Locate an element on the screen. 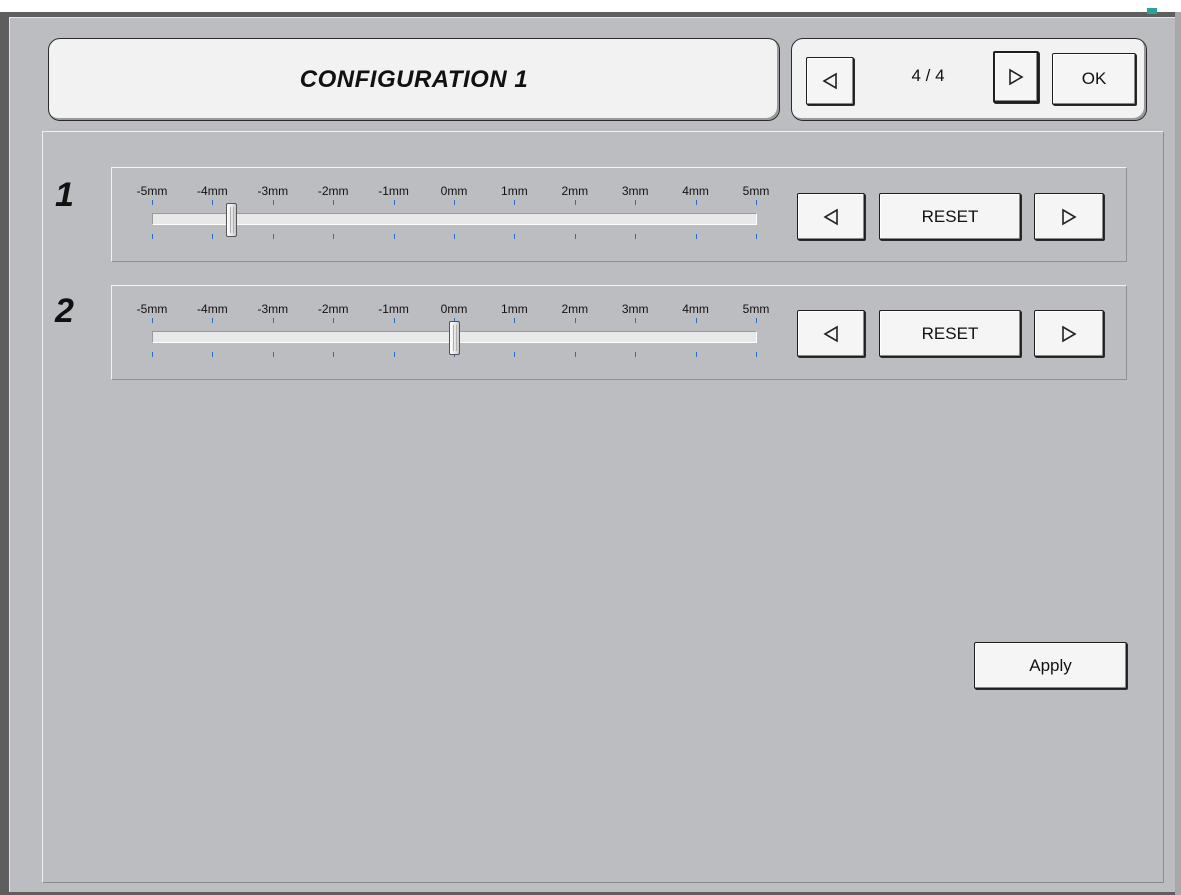 This screenshot has height=895, width=1181. slider-track is located at coordinates (454, 219).